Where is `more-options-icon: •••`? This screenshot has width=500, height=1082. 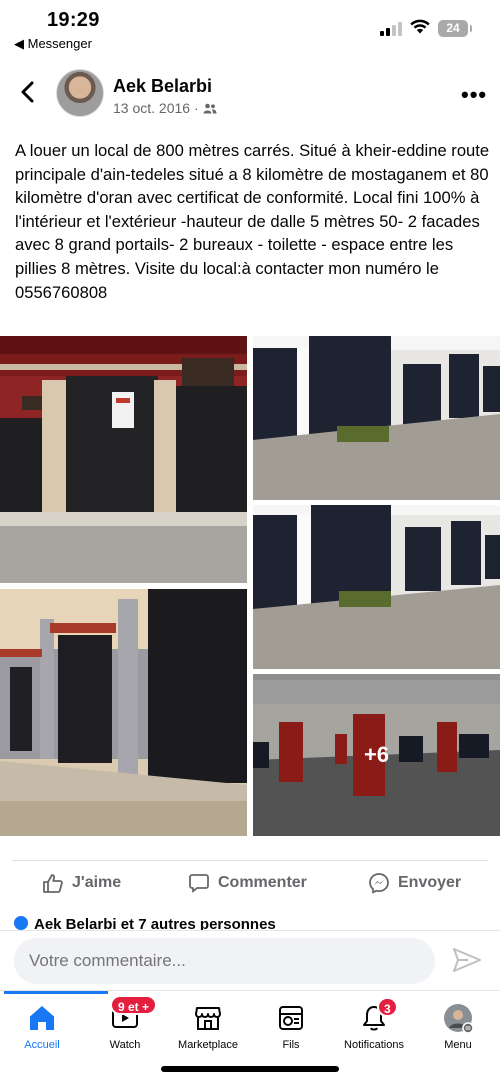 more-options-icon: ••• is located at coordinates (474, 95).